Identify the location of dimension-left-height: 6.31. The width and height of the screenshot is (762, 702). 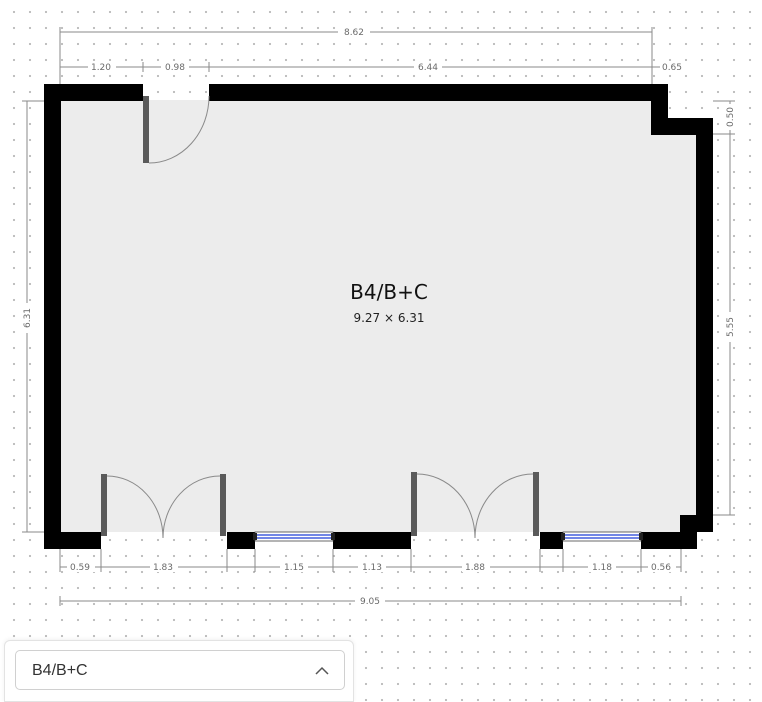
(32, 316).